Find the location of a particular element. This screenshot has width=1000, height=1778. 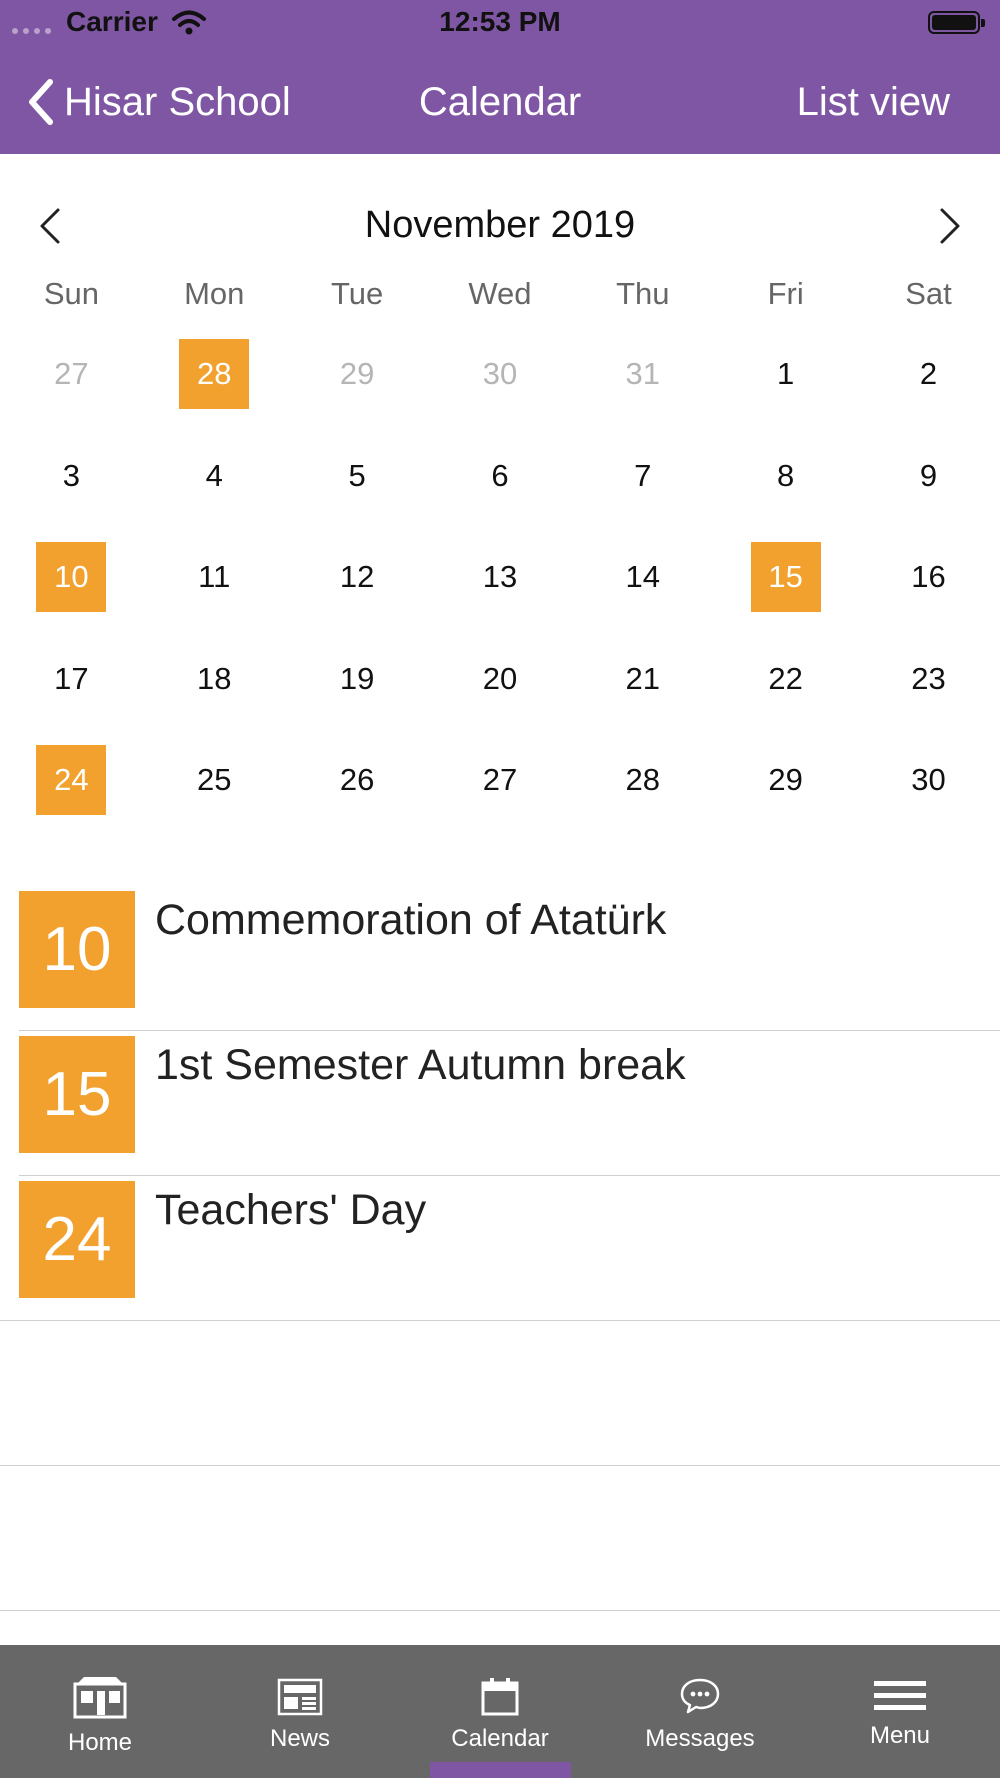

weekday-label: Tue is located at coordinates (357, 293).